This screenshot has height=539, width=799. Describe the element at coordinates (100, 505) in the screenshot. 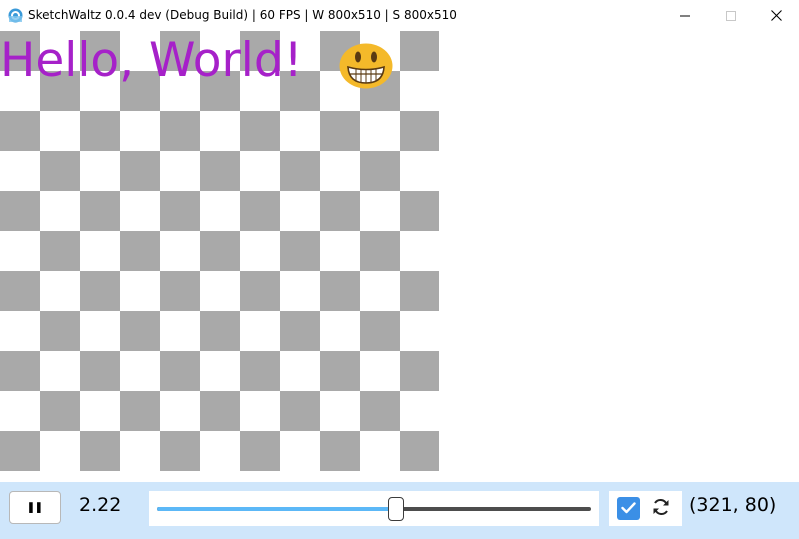

I see `speed-value-label: 2.22` at that location.